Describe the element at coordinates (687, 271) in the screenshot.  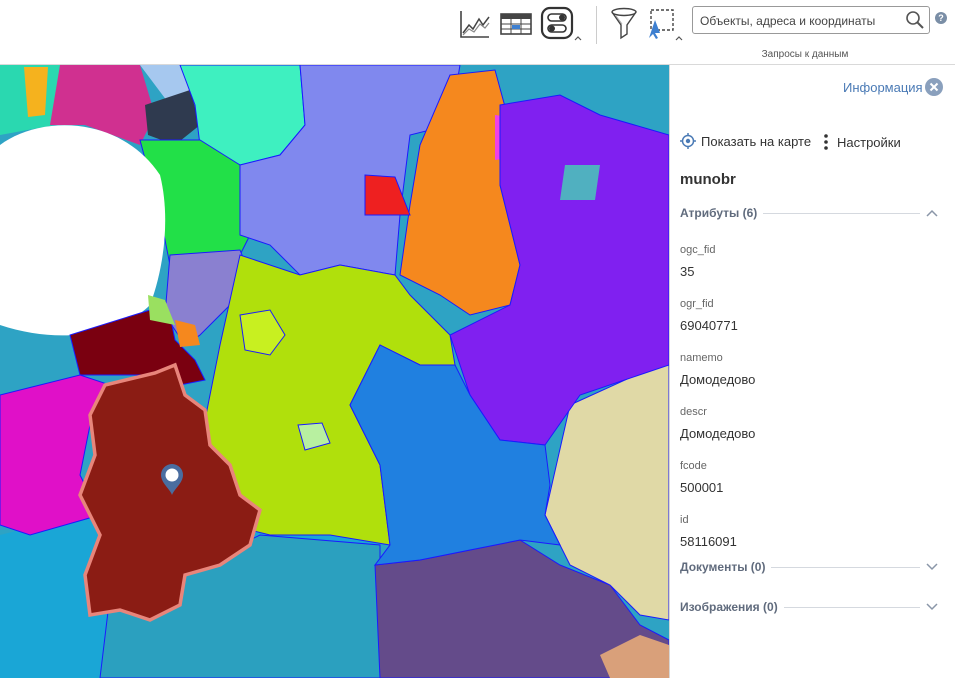
I see `attr-value: 35` at that location.